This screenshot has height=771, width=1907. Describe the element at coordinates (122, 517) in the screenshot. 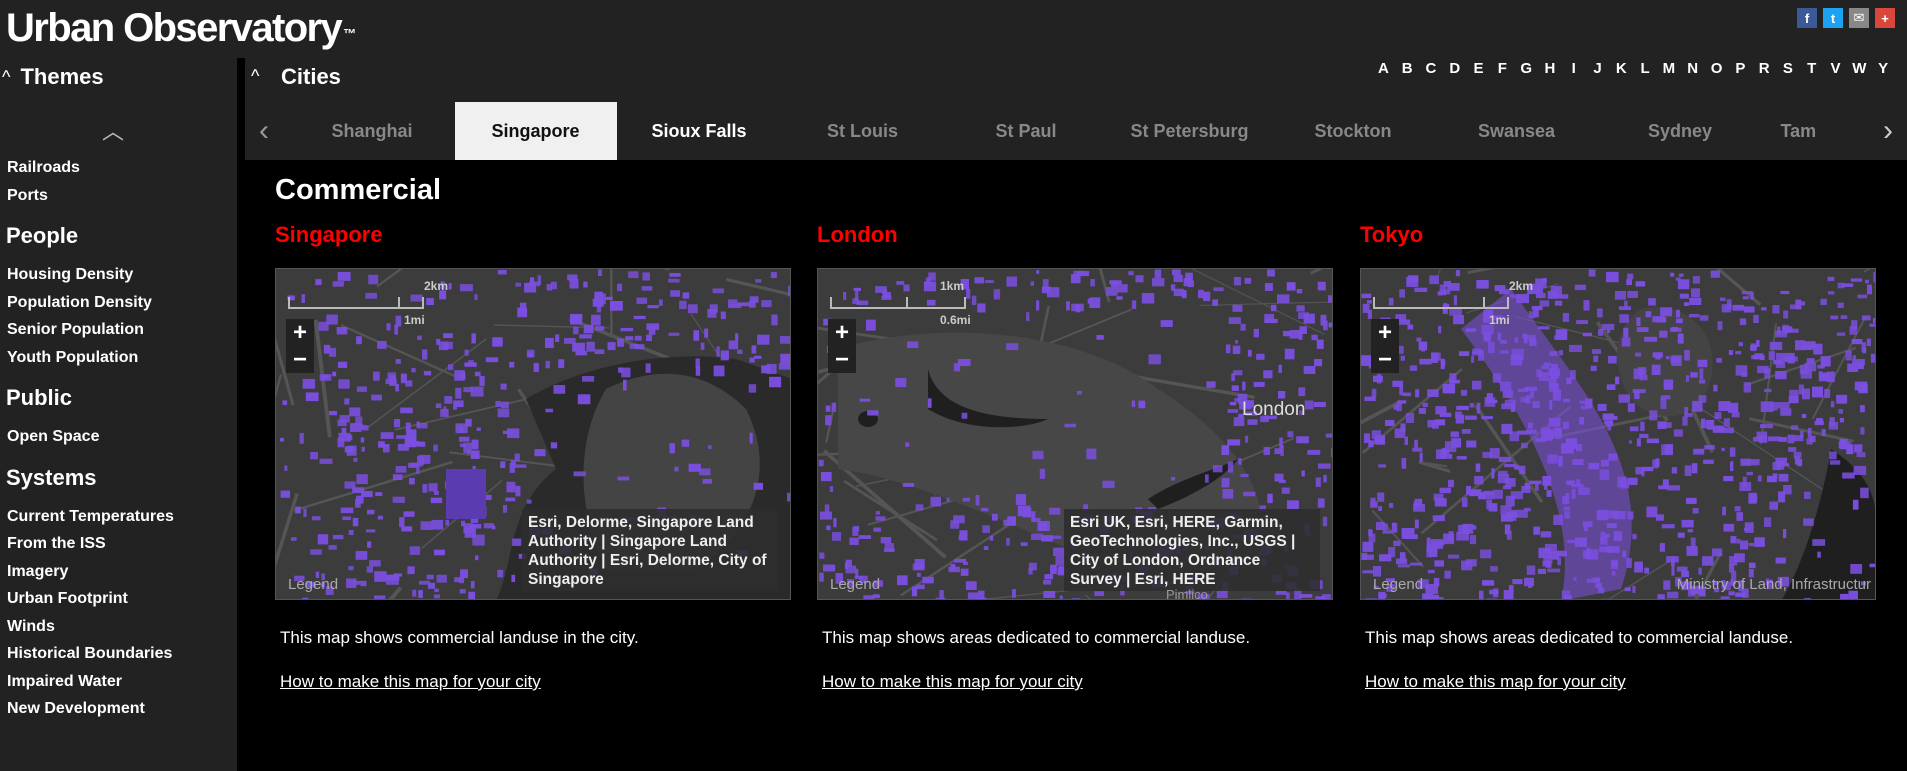

I see `sidebar-item: Current Temperatures` at that location.